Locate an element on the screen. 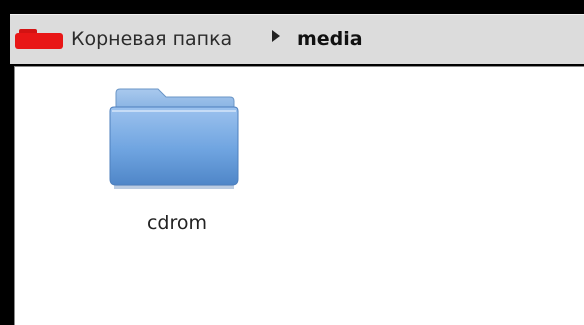 The image size is (584, 325). file-name-label: cdrom is located at coordinates (177, 223).